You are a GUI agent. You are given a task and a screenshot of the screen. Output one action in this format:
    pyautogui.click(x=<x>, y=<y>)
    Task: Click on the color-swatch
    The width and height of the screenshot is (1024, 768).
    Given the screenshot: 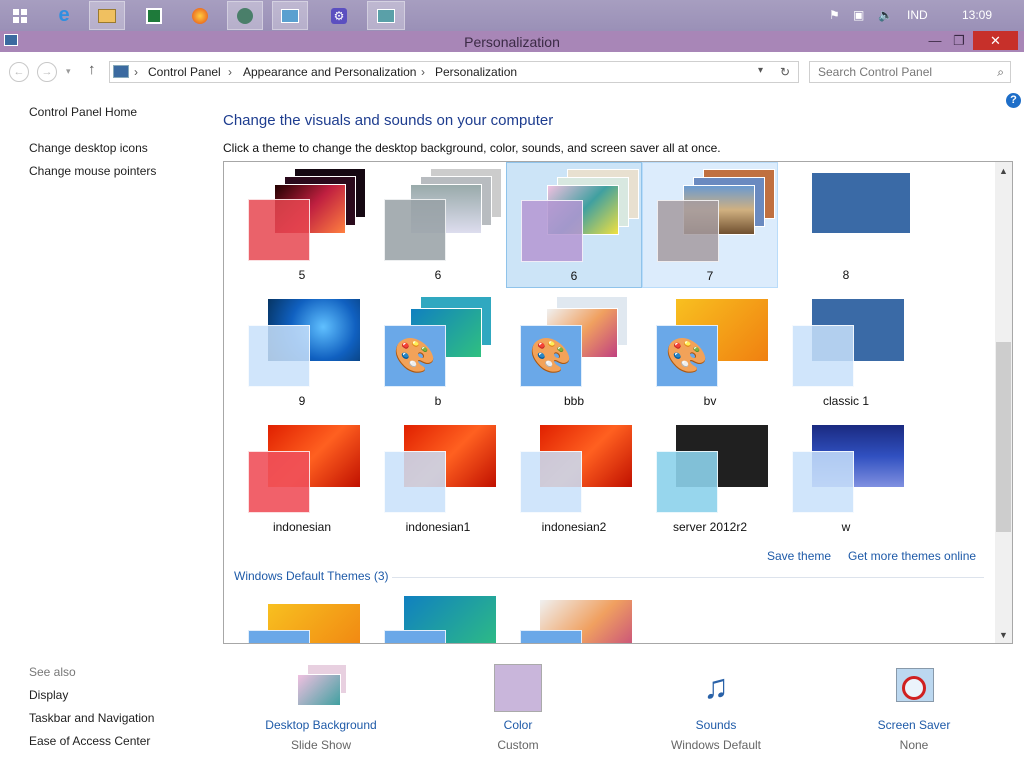 What is the action you would take?
    pyautogui.click(x=518, y=688)
    